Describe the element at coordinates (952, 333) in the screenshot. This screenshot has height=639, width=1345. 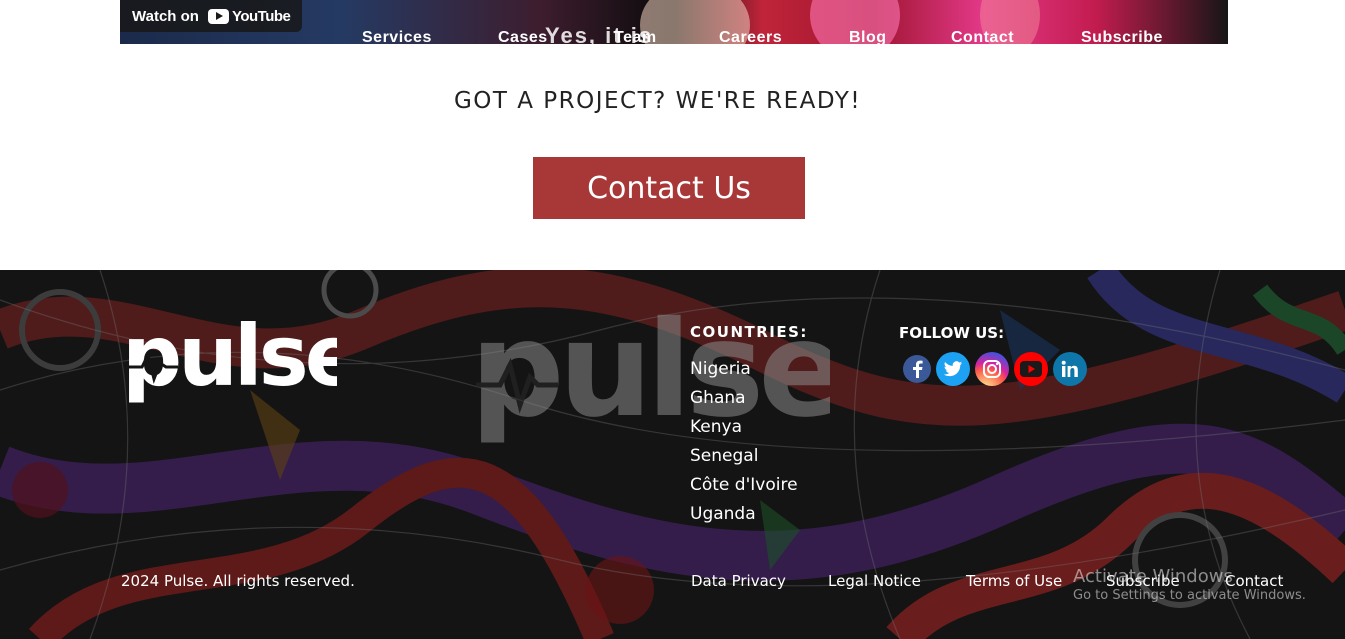
I see `follow-us-title: FOLLOW US:` at that location.